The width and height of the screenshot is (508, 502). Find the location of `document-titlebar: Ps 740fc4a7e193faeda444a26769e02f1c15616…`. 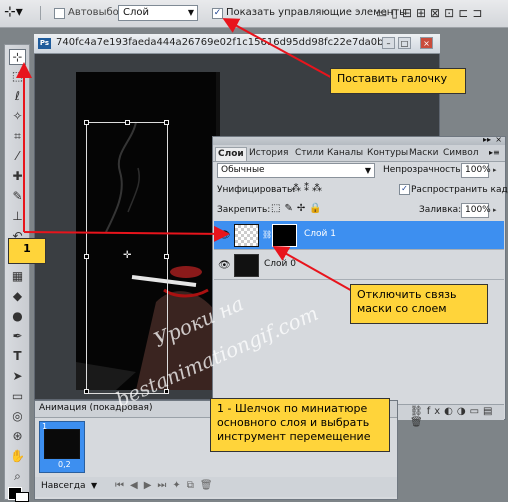

document-titlebar: Ps 740fc4a7e193faeda444a26769e02f1c15616… is located at coordinates (237, 44).